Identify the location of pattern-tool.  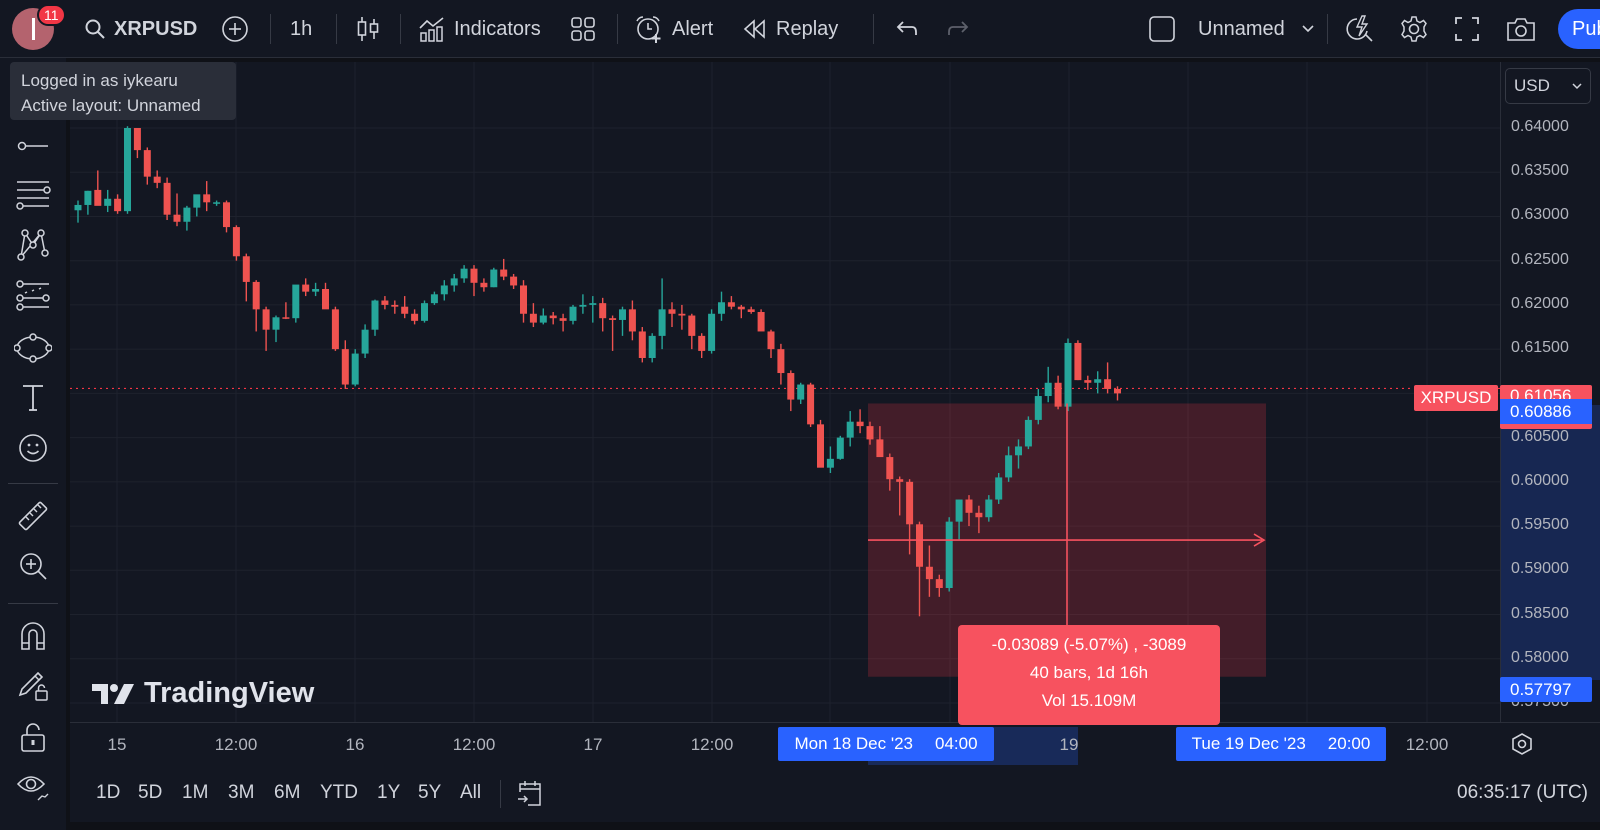
(33, 245).